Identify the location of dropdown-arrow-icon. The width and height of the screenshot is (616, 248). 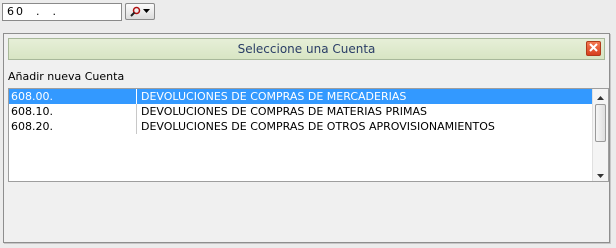
(146, 11).